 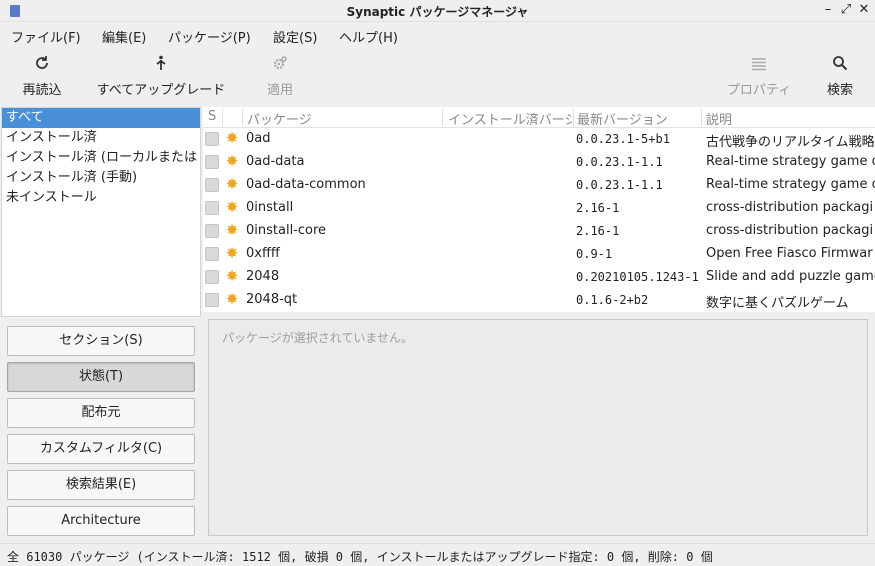 I want to click on column-header-installed-version: インストール済バージョン, so click(x=510, y=118).